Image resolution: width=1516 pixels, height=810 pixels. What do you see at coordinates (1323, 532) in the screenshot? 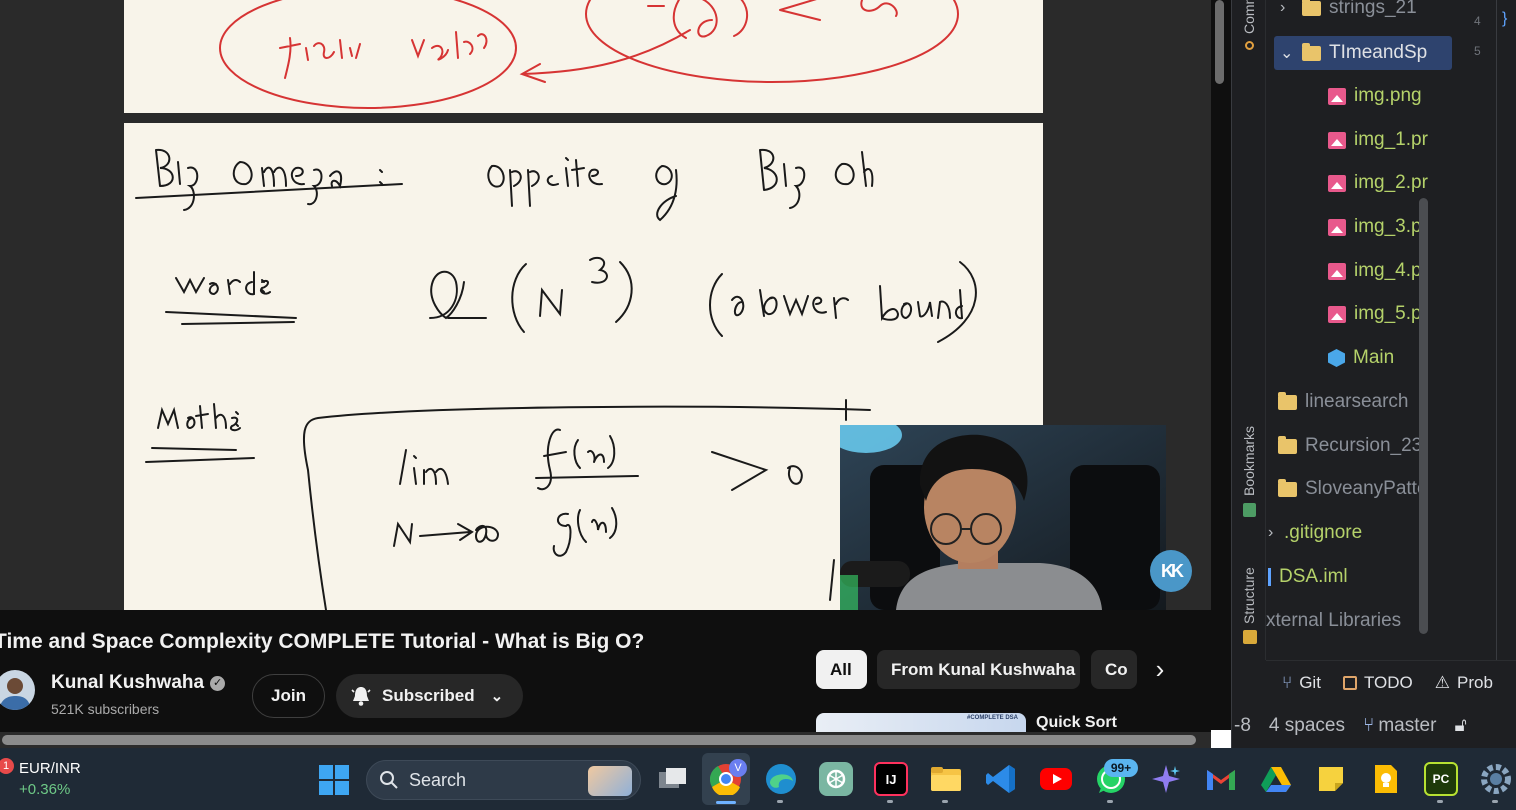
I see `tree-item-label: .gitignore` at bounding box center [1323, 532].